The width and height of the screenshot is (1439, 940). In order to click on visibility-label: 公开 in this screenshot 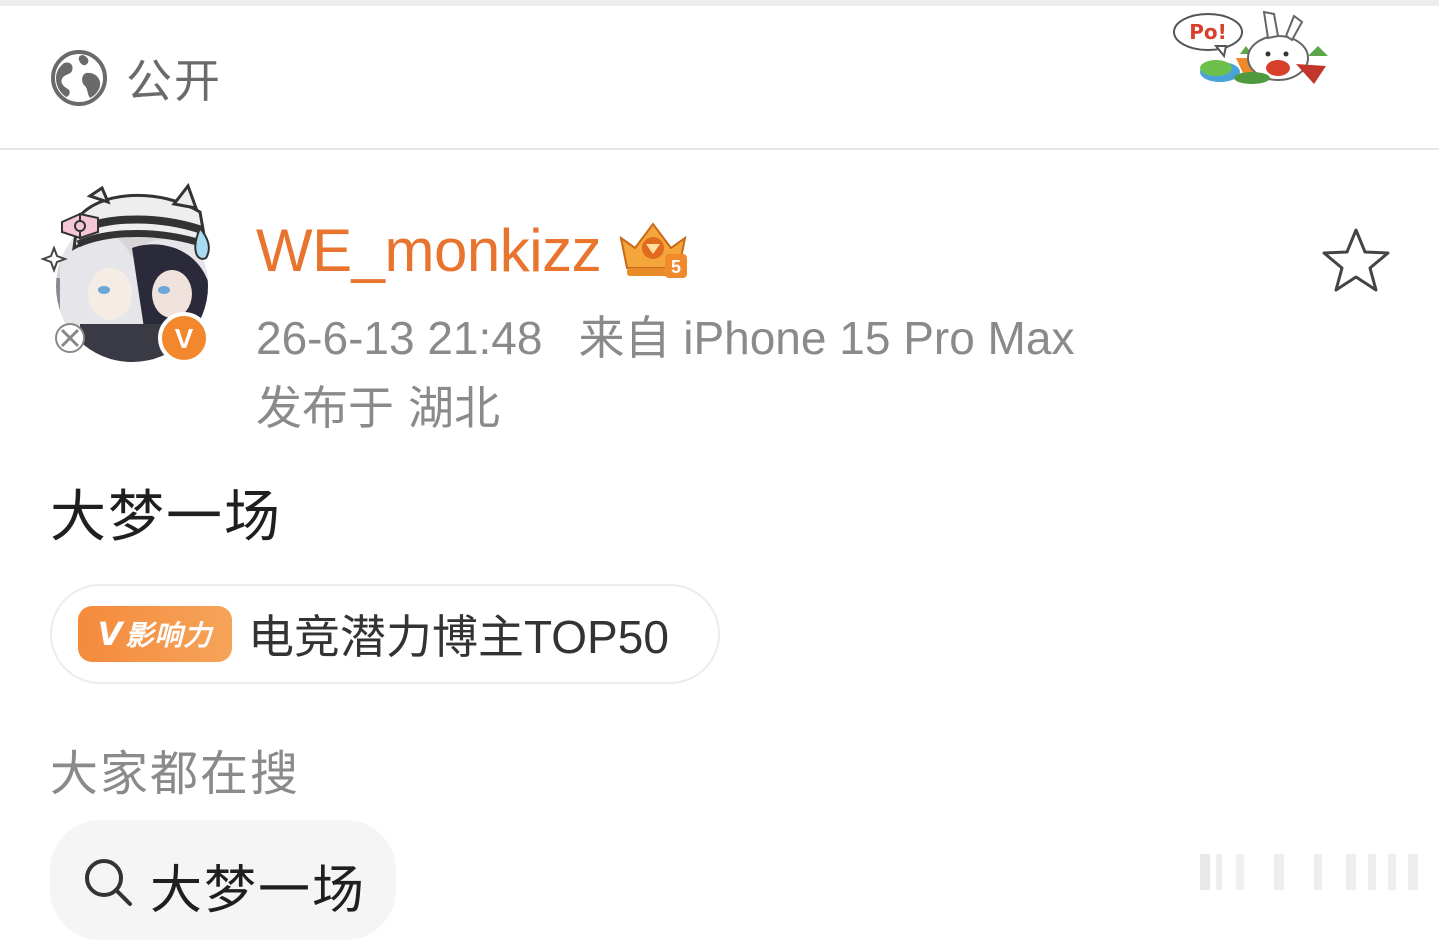, I will do `click(174, 81)`.